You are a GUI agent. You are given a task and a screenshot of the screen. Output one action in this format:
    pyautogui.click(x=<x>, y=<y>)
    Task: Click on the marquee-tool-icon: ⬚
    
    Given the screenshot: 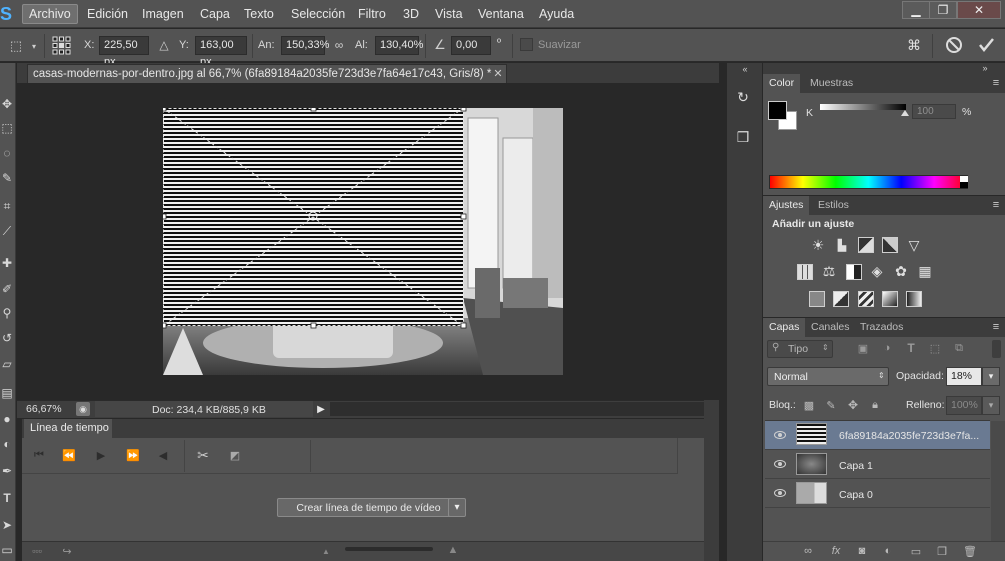 What is the action you would take?
    pyautogui.click(x=7, y=128)
    